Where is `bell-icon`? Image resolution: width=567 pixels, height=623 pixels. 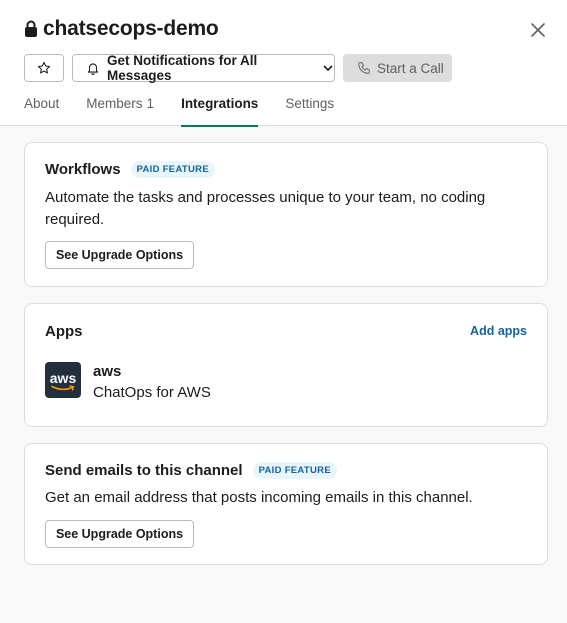 bell-icon is located at coordinates (93, 68).